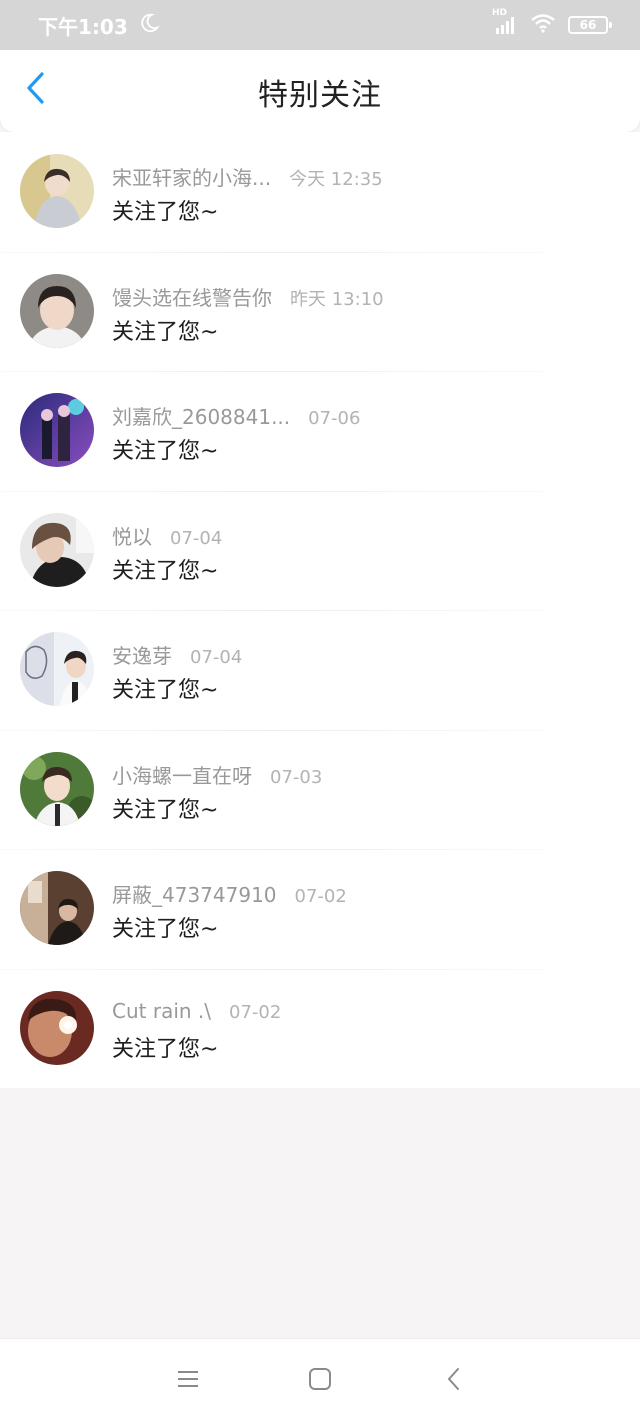  I want to click on status-bar: 下午1:03 HD 66, so click(320, 25).